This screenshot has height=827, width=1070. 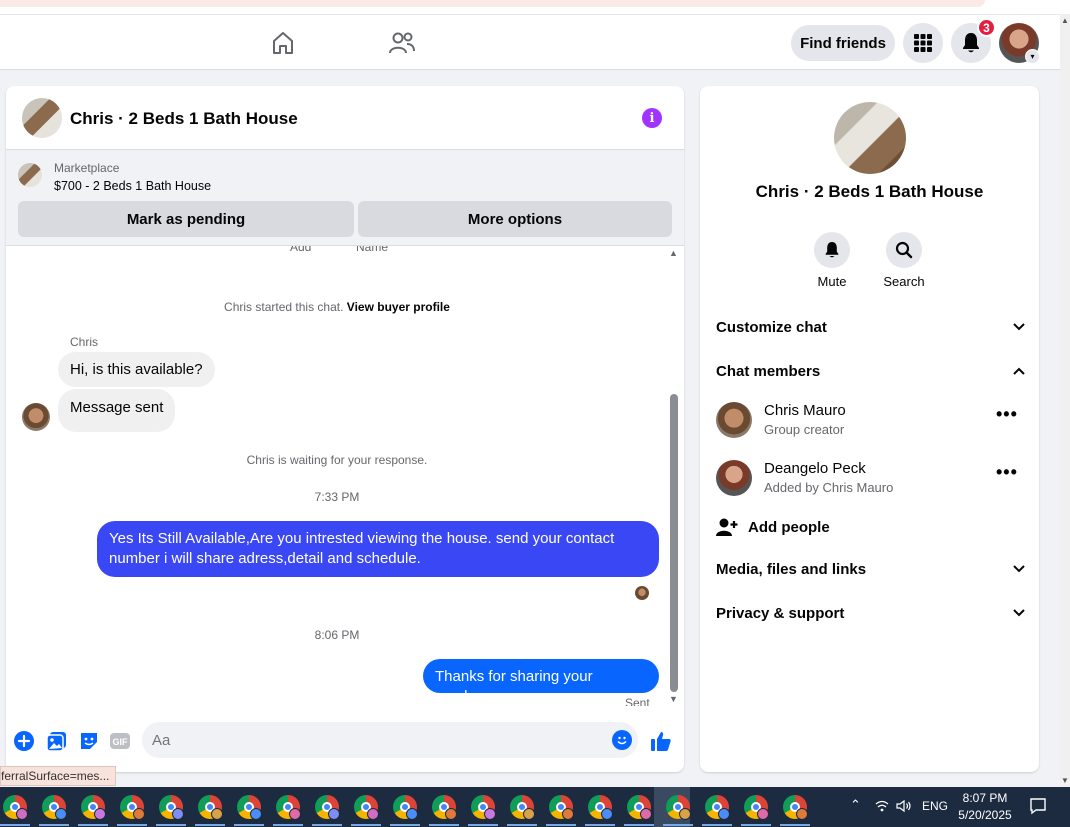 I want to click on chat-members-row: Chat members, so click(x=871, y=371).